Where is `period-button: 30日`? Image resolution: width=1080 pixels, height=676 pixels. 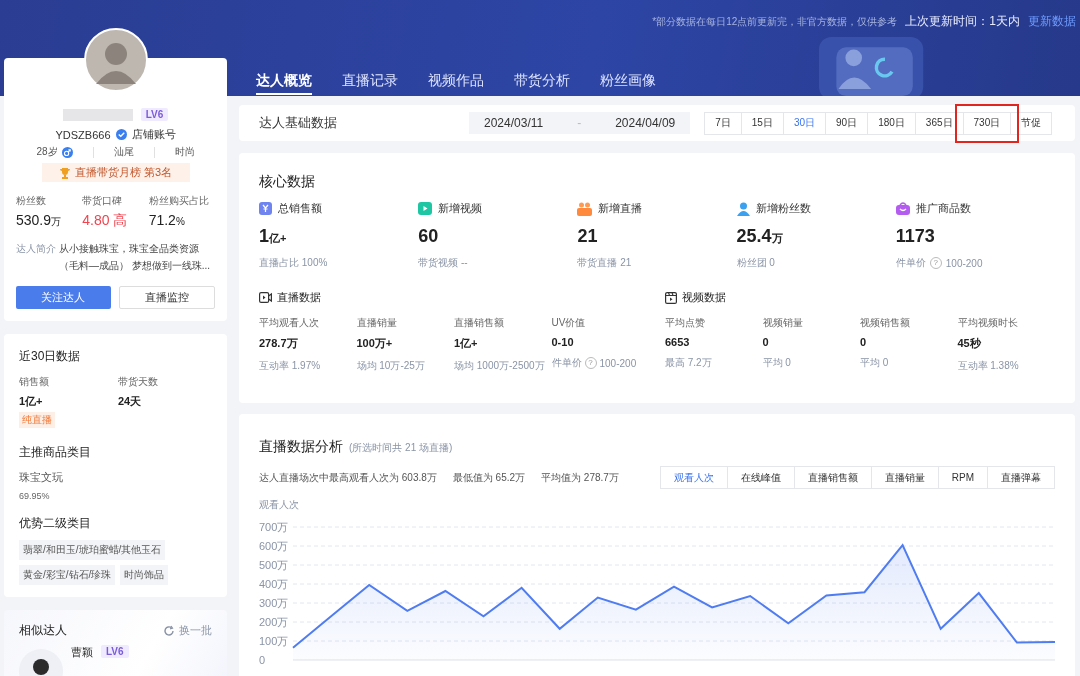
period-button: 30日 is located at coordinates (804, 123).